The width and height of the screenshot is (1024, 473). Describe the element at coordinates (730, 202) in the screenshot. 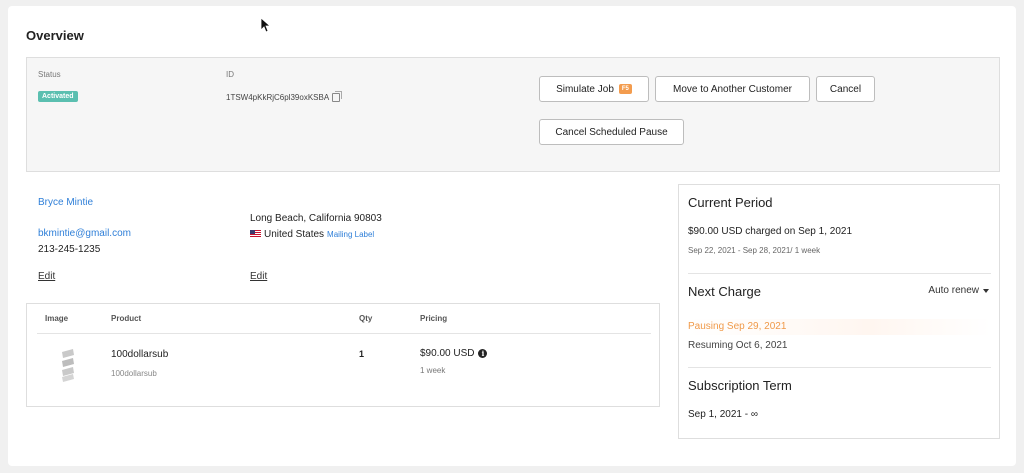

I see `current-period-title: Current Period` at that location.